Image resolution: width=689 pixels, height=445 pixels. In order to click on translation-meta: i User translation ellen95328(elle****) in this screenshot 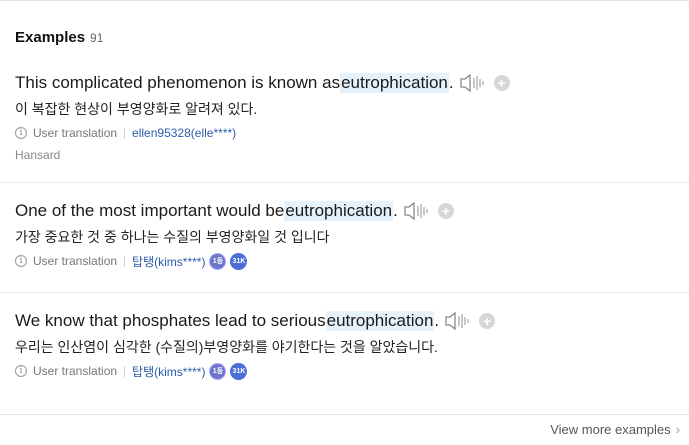, I will do `click(352, 133)`.